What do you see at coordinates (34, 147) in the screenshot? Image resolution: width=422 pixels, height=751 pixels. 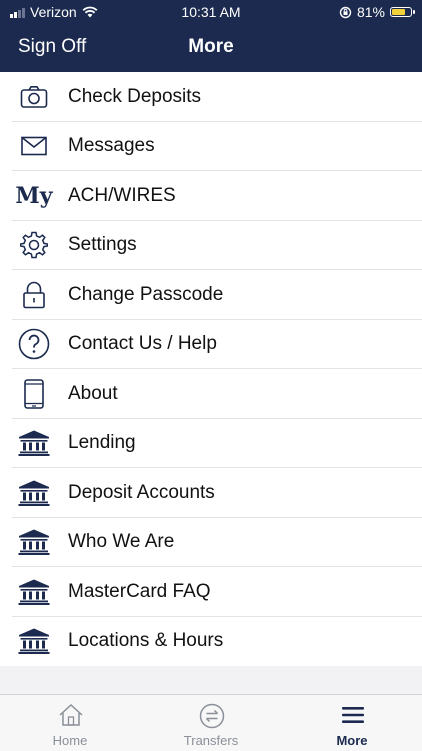 I see `envelope-icon` at bounding box center [34, 147].